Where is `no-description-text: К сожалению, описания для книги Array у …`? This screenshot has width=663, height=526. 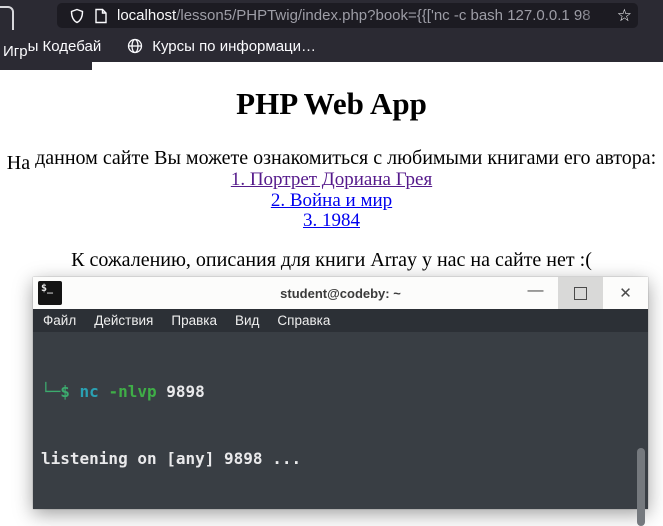 no-description-text: К сожалению, описания для книги Array у … is located at coordinates (331, 259).